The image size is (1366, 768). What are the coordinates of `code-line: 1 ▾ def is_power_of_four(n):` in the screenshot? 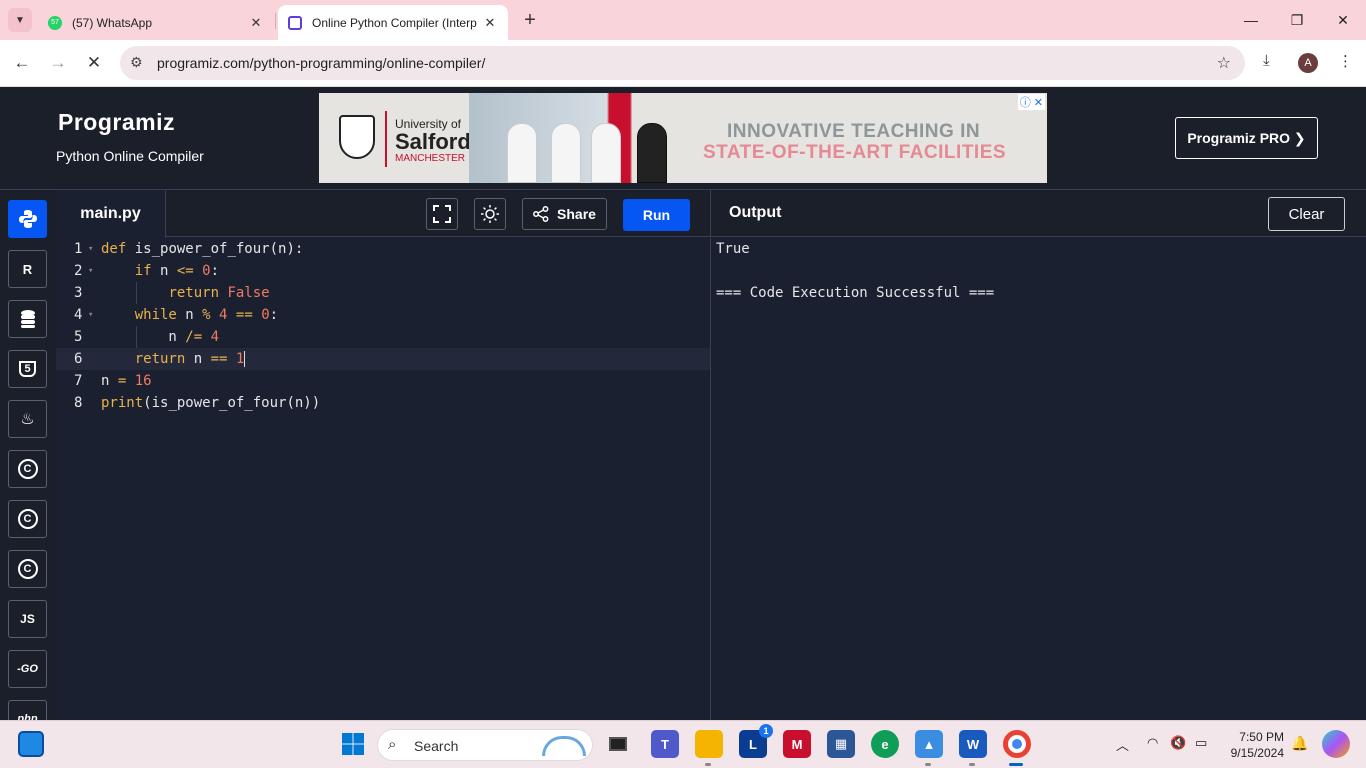 It's located at (383, 249).